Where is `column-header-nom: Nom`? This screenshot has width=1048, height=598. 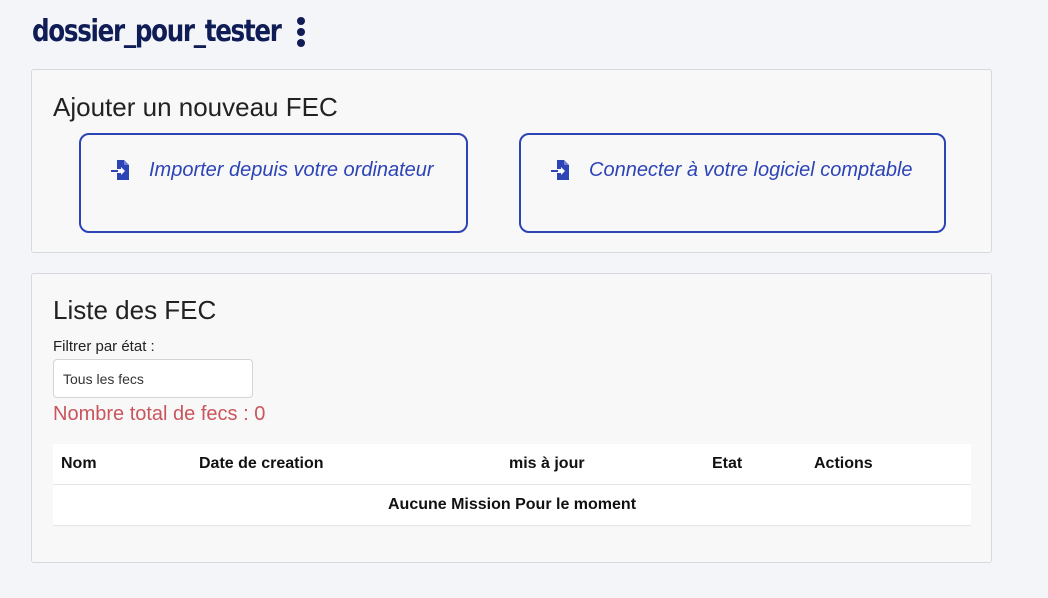 column-header-nom: Nom is located at coordinates (79, 463).